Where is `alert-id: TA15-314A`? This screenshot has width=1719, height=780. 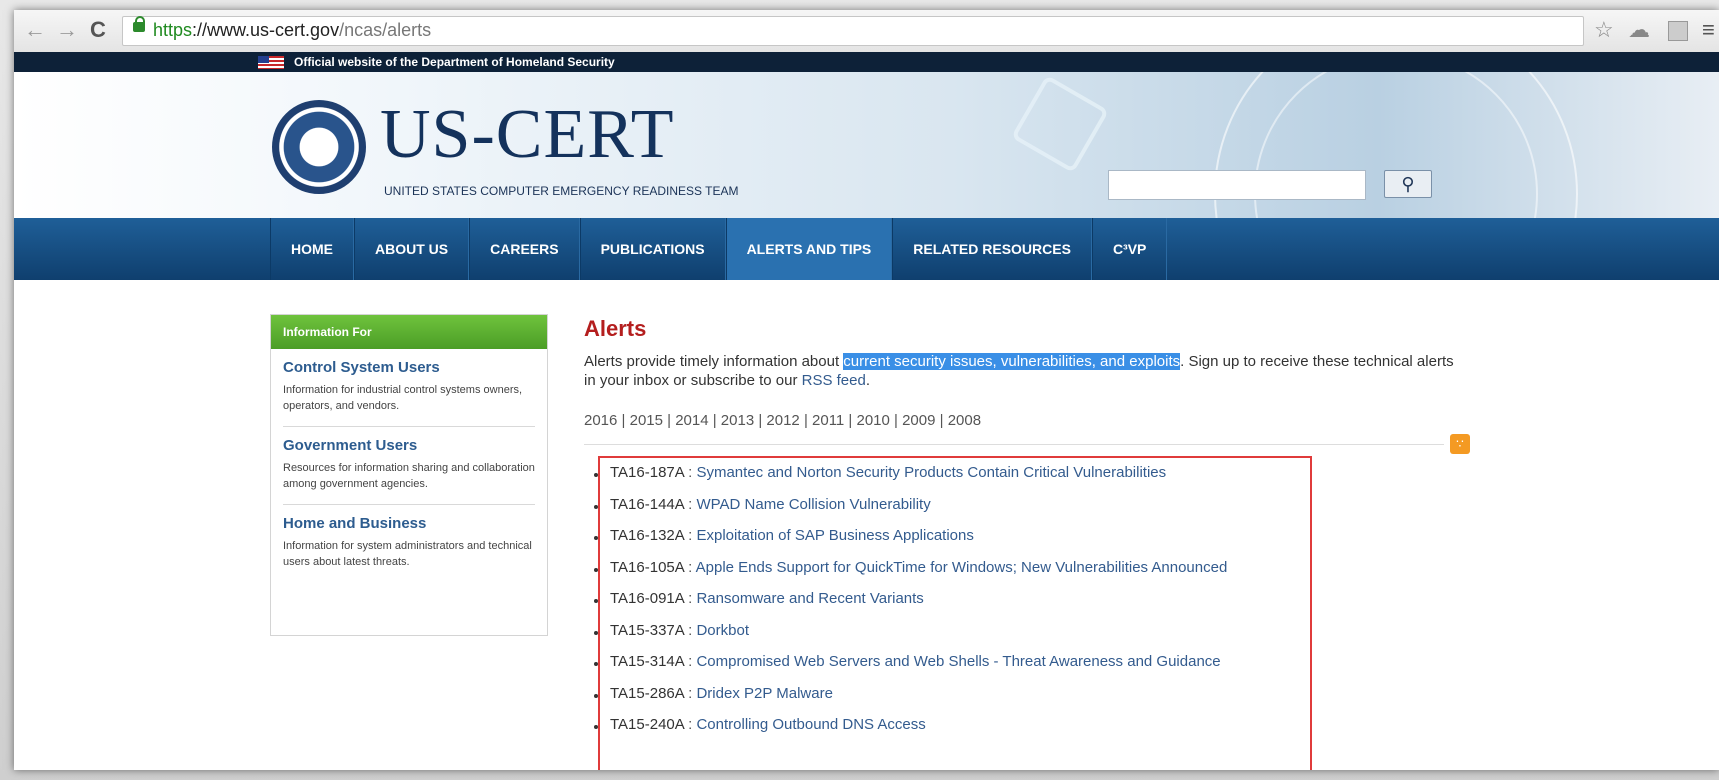 alert-id: TA15-314A is located at coordinates (647, 661).